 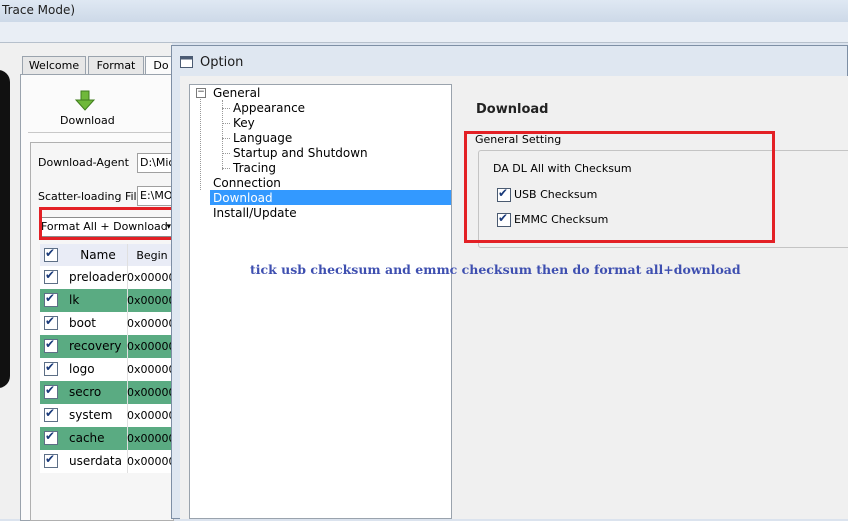 What do you see at coordinates (244, 123) in the screenshot?
I see `tree-item-key: Key` at bounding box center [244, 123].